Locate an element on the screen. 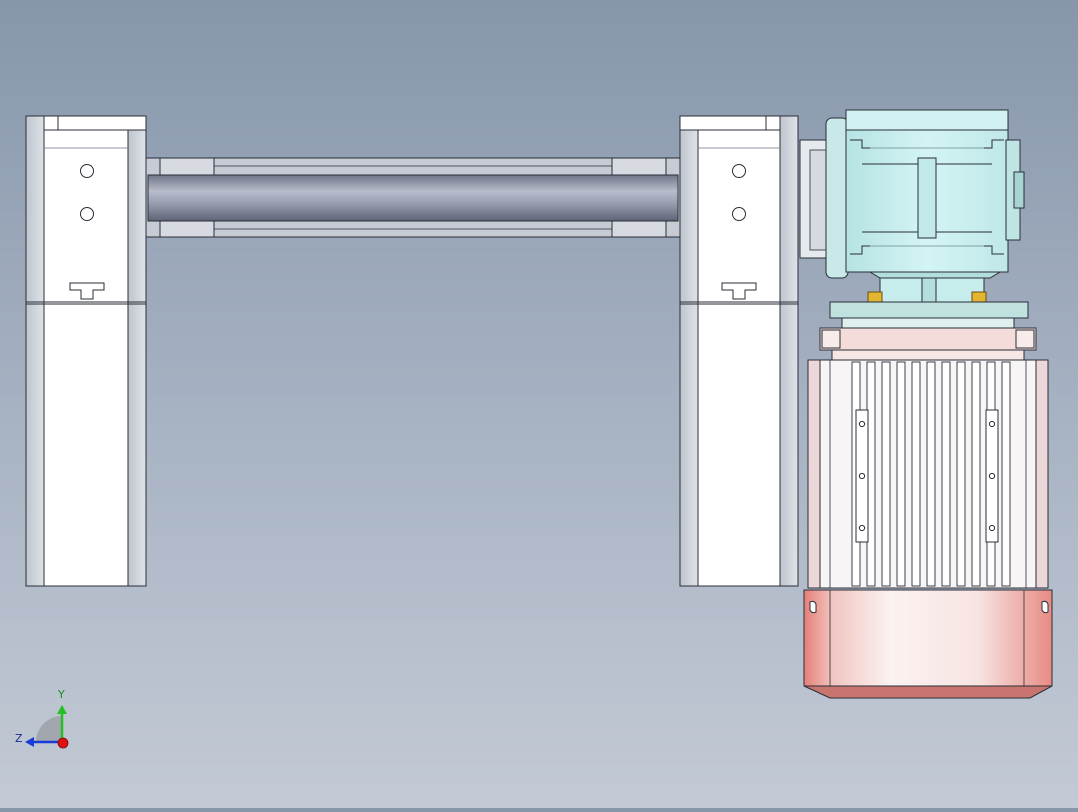 The width and height of the screenshot is (1078, 812). cross-tube is located at coordinates (413, 197).